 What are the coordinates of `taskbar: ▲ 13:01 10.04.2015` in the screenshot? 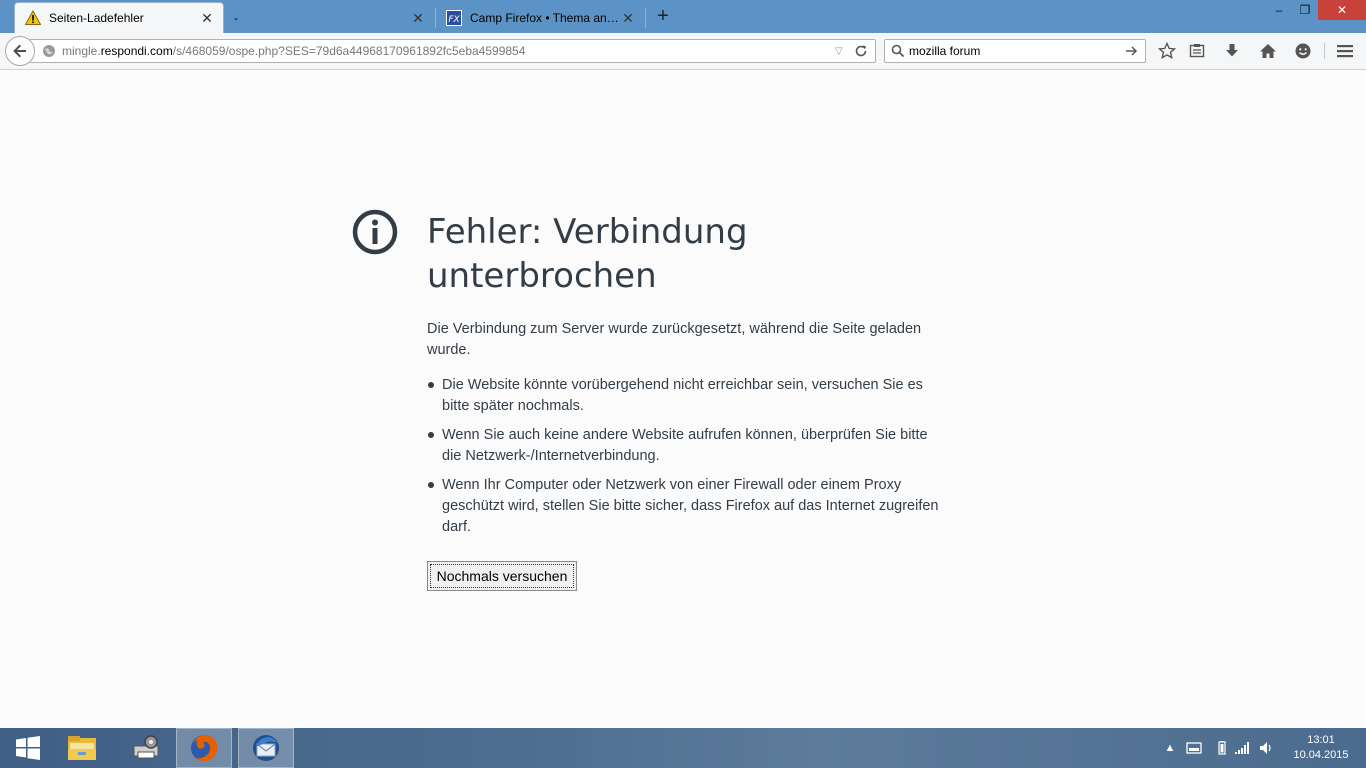 It's located at (683, 748).